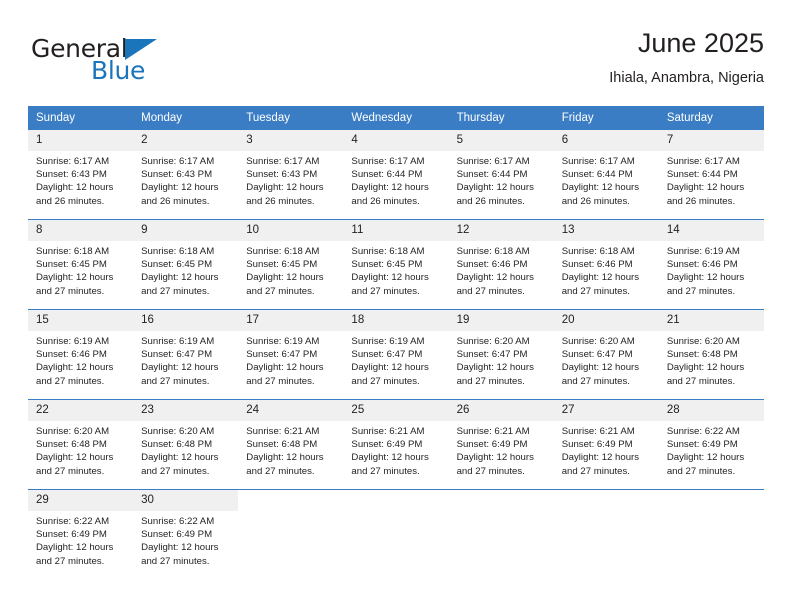 The image size is (792, 612). Describe the element at coordinates (81, 140) in the screenshot. I see `day-number: 1` at that location.